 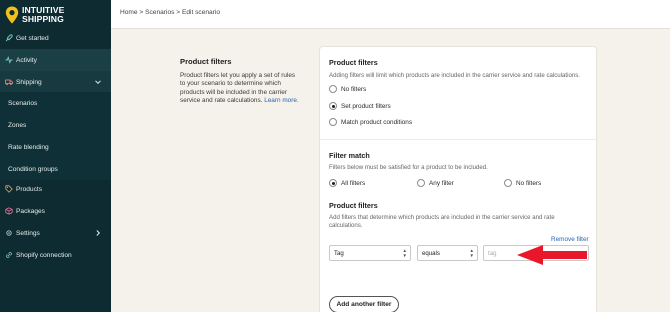 What do you see at coordinates (353, 205) in the screenshot?
I see `filters-list-heading: Product filters` at bounding box center [353, 205].